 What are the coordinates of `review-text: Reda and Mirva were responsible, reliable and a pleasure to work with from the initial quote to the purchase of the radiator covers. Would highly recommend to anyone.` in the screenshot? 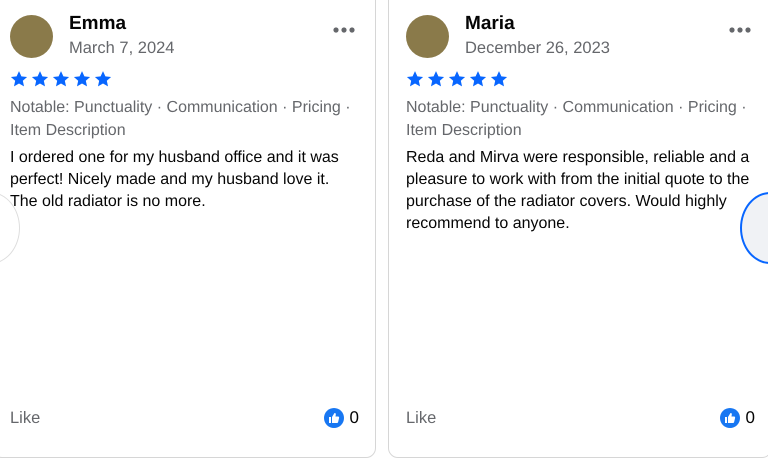 It's located at (578, 191).